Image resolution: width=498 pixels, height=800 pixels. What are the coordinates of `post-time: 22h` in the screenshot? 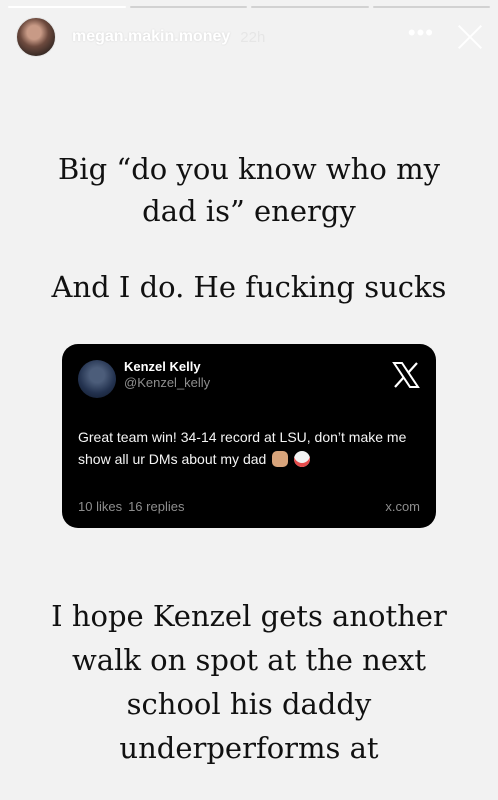 It's located at (253, 37).